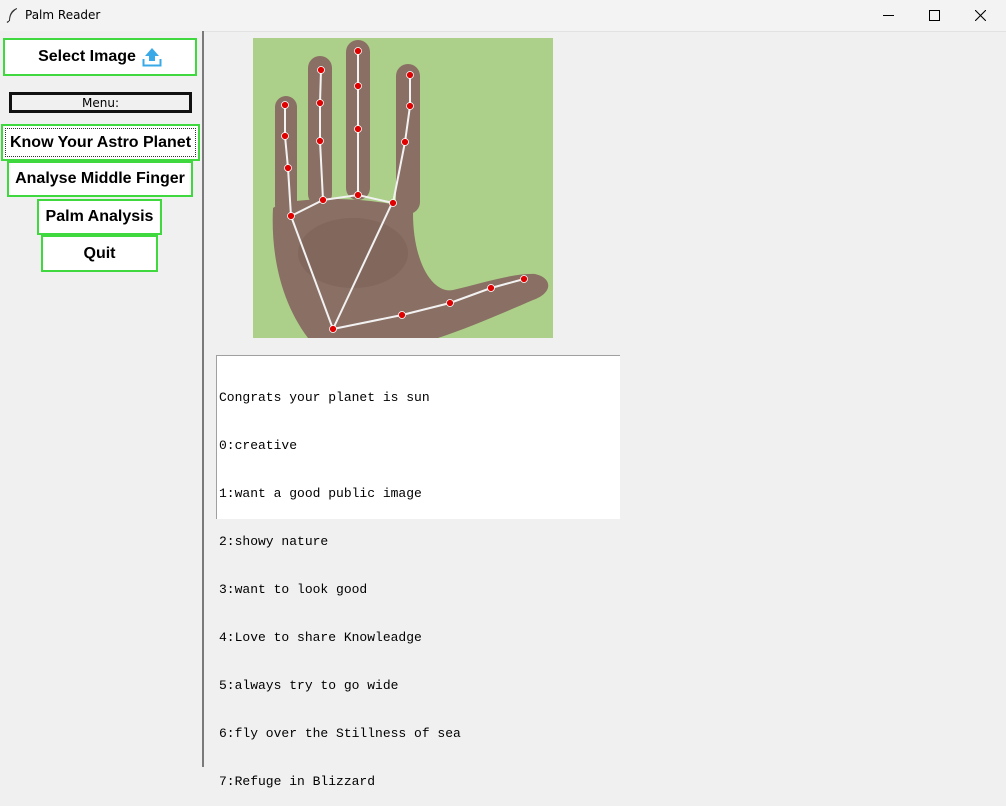 The height and width of the screenshot is (806, 1006). I want to click on result-line-6: 6:fly over the Stillness of sea, so click(340, 733).